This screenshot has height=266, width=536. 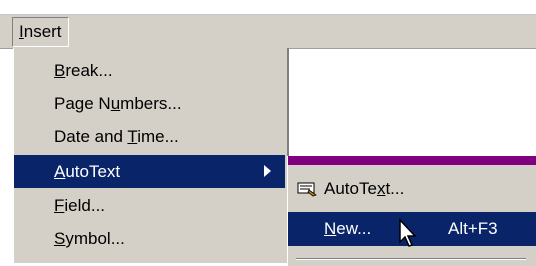 I want to click on submenu-separator, so click(x=411, y=259).